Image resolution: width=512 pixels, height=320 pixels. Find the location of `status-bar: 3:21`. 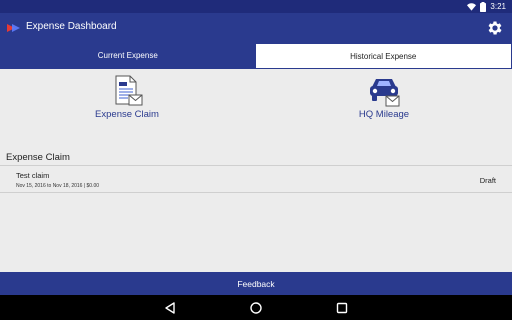

status-bar: 3:21 is located at coordinates (256, 6).